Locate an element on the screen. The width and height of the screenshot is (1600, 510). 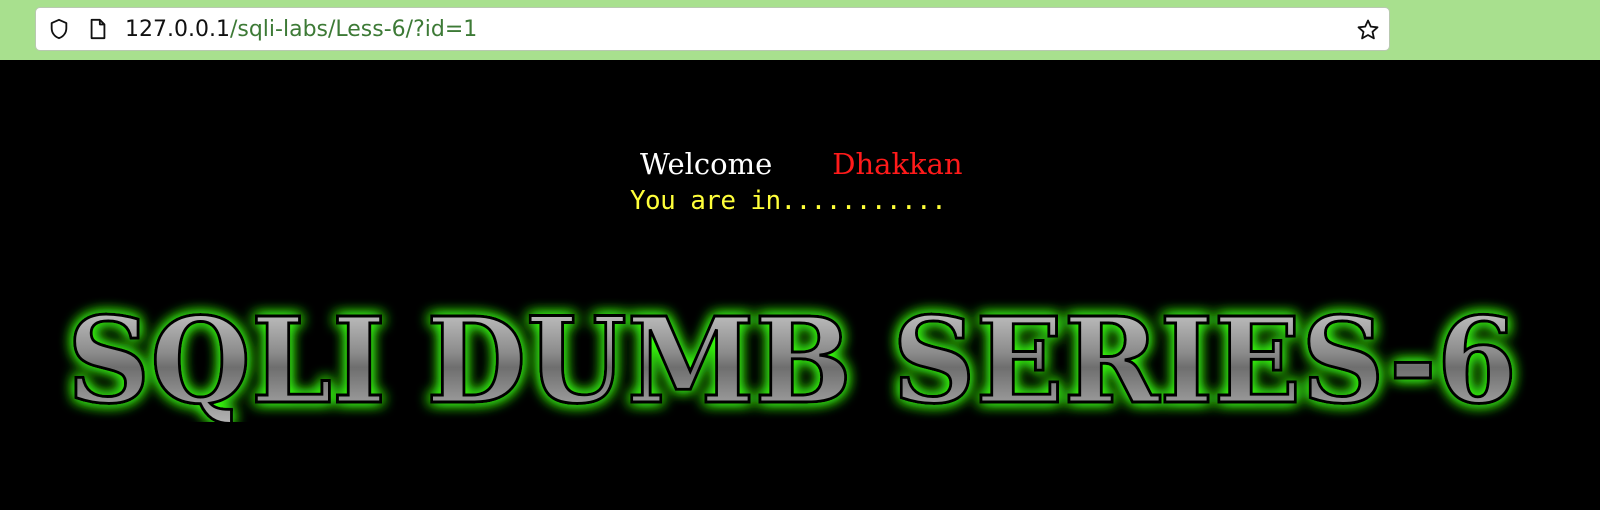
browser-toolbar: 127.0.0.1/sqli-labs/Less-6/?id=1 is located at coordinates (800, 30).